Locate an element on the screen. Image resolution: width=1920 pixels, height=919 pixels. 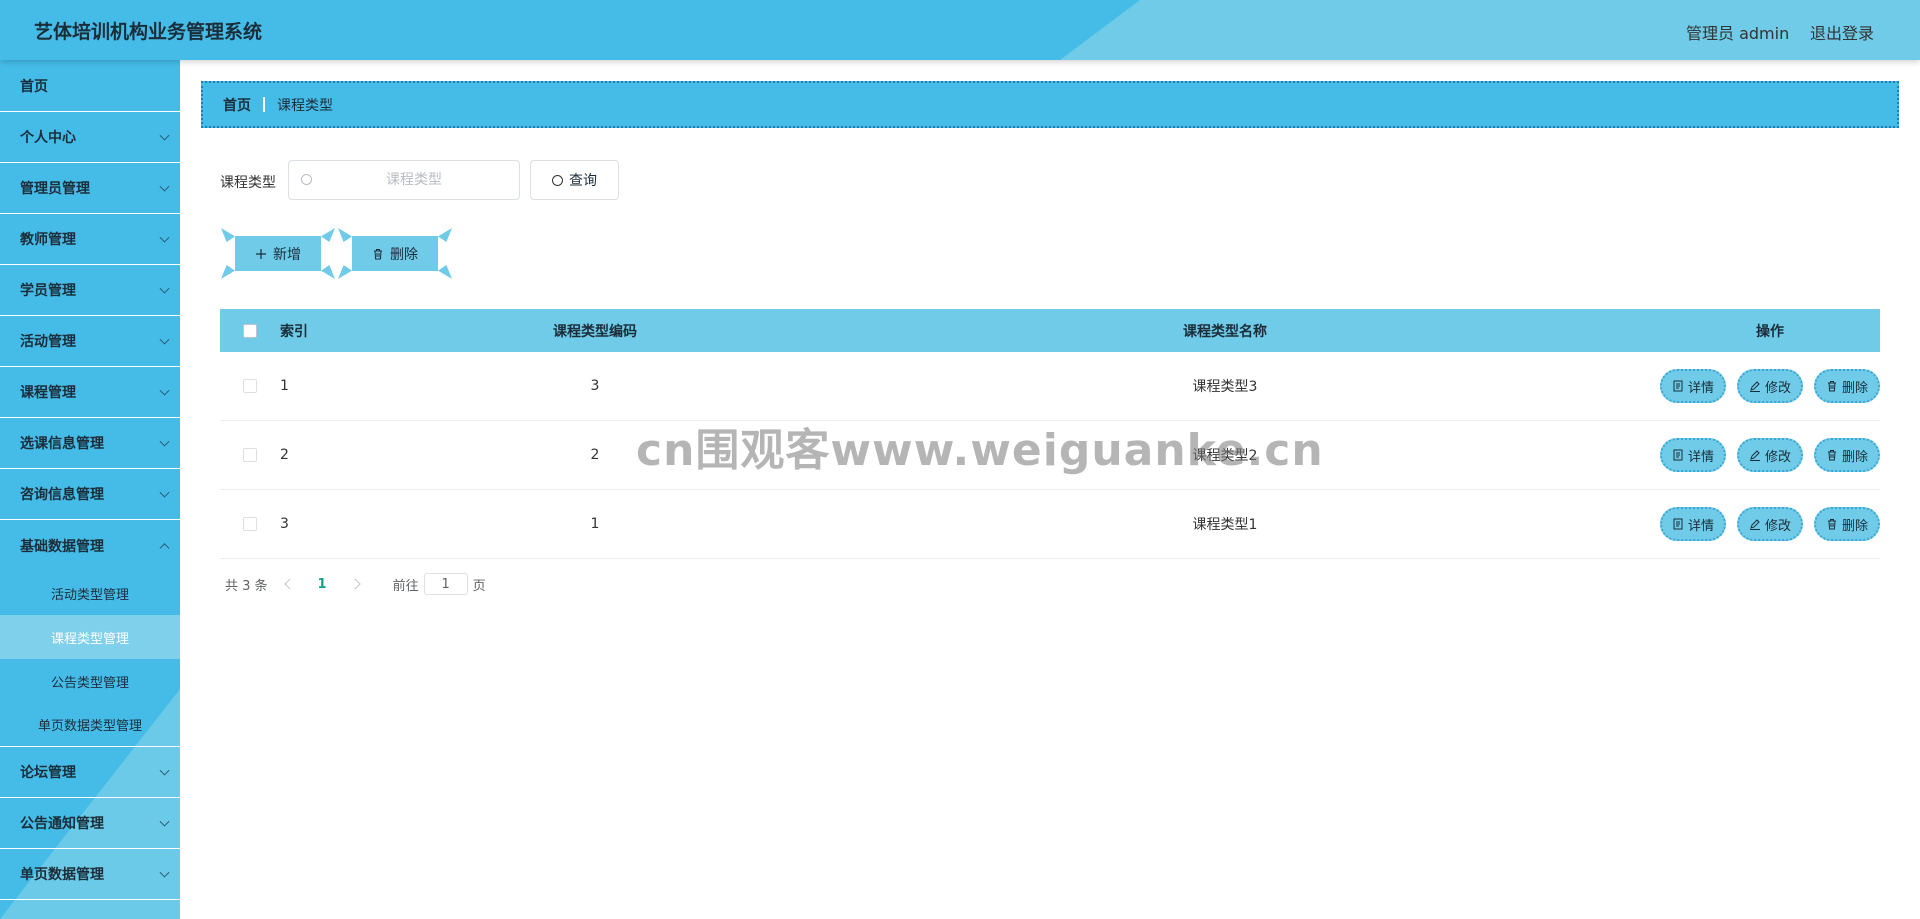
sidebar-subitem-activity-type: 活动类型管理 is located at coordinates (90, 593).